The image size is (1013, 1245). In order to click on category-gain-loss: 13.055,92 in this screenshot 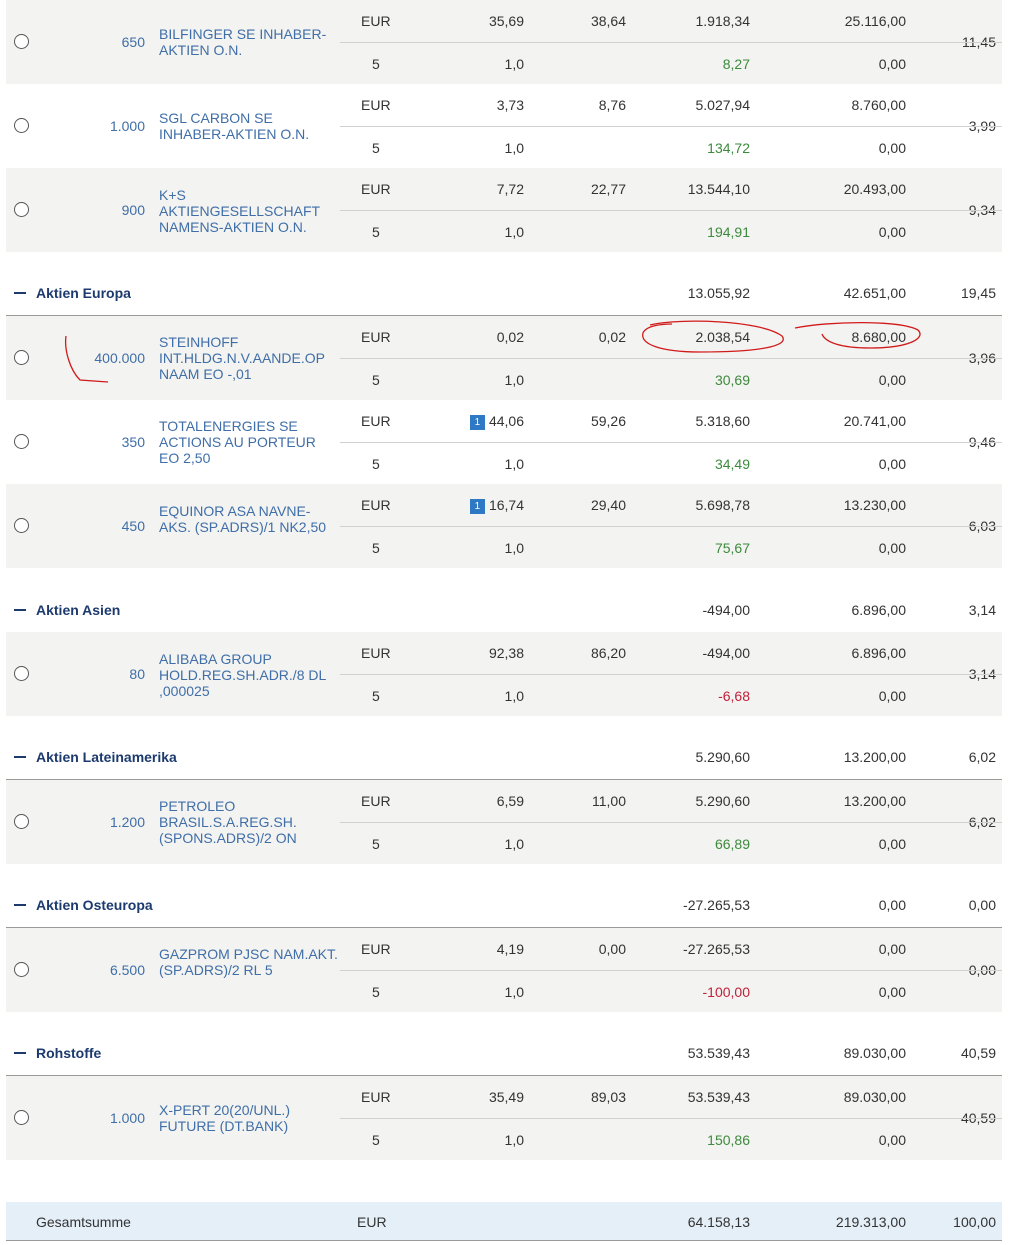, I will do `click(718, 293)`.